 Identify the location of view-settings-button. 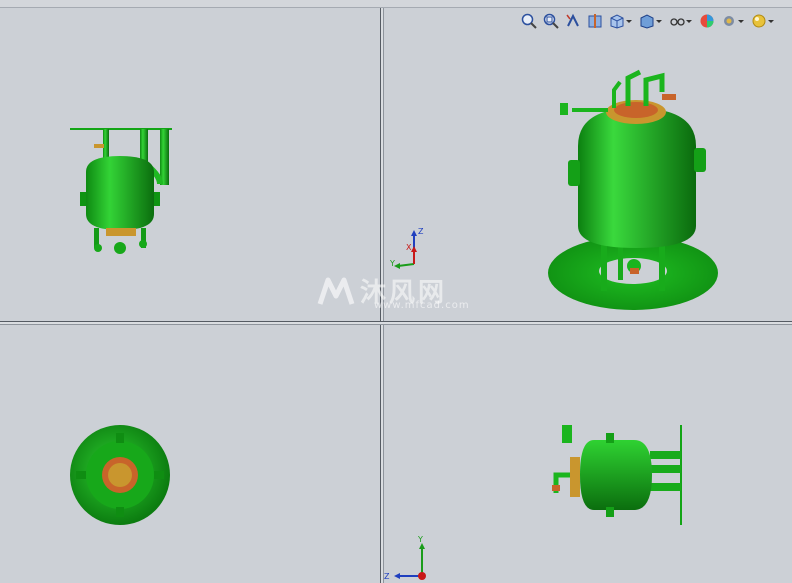
(763, 21).